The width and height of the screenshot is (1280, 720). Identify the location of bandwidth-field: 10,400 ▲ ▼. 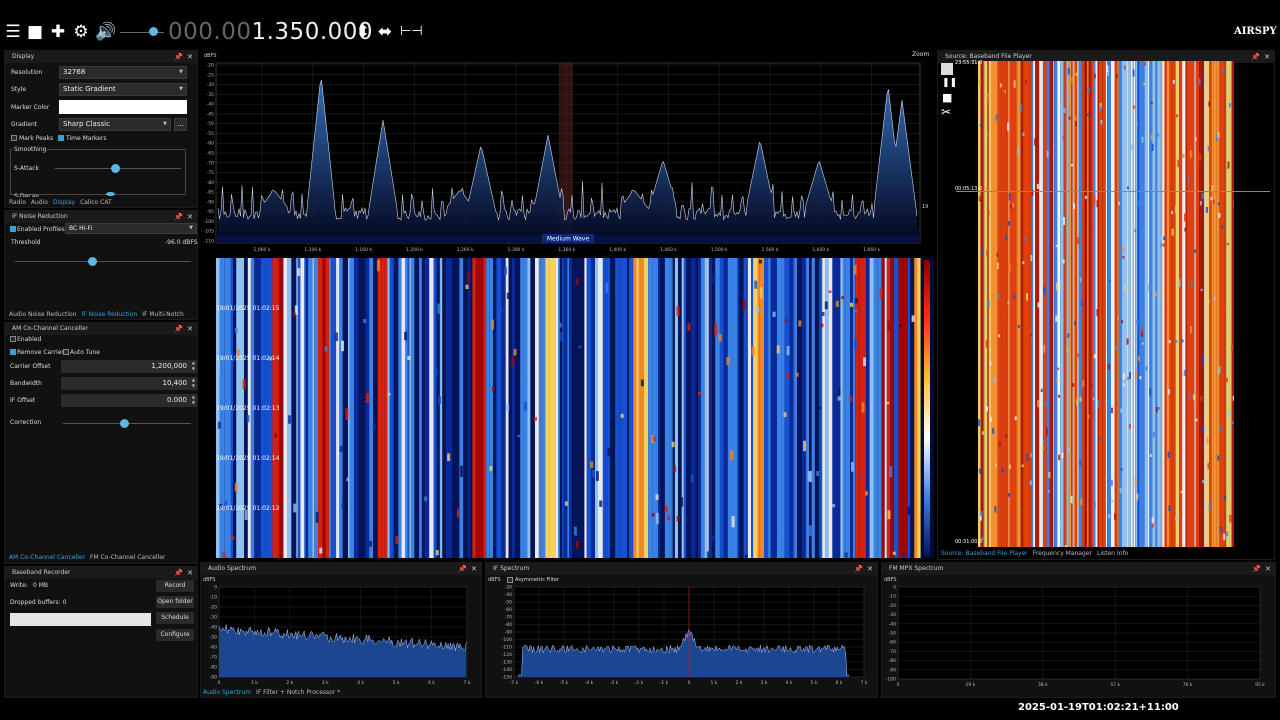
(129, 383).